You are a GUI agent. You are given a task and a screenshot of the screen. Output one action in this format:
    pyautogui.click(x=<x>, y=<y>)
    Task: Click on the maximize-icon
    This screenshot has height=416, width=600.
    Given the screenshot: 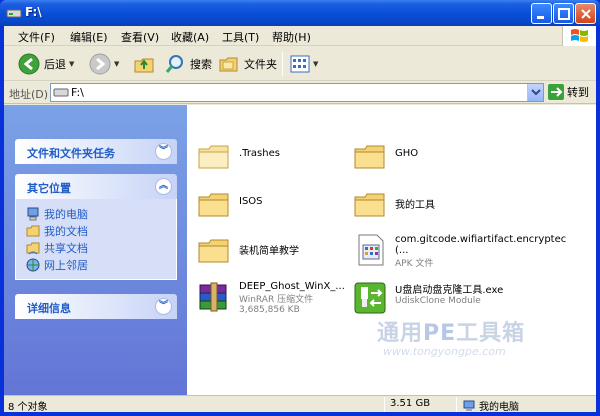 What is the action you would take?
    pyautogui.click(x=564, y=14)
    